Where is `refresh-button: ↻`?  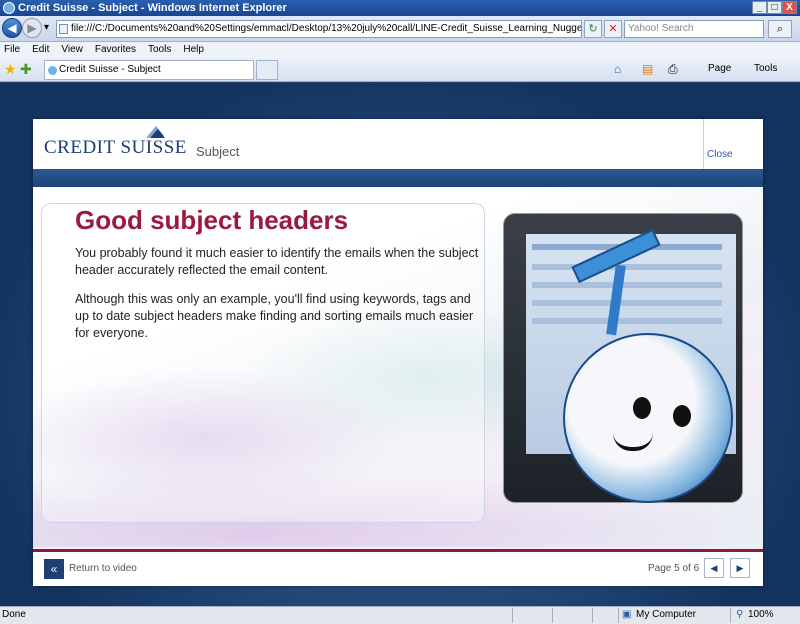
refresh-button: ↻ is located at coordinates (593, 29).